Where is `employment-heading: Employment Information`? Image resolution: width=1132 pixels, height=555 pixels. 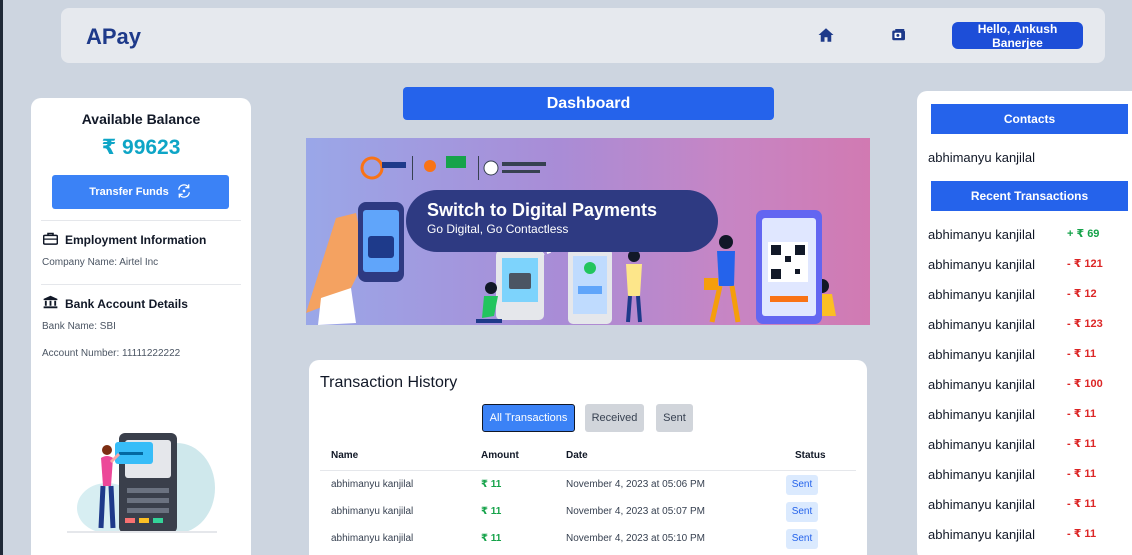
employment-heading: Employment Information is located at coordinates (124, 240).